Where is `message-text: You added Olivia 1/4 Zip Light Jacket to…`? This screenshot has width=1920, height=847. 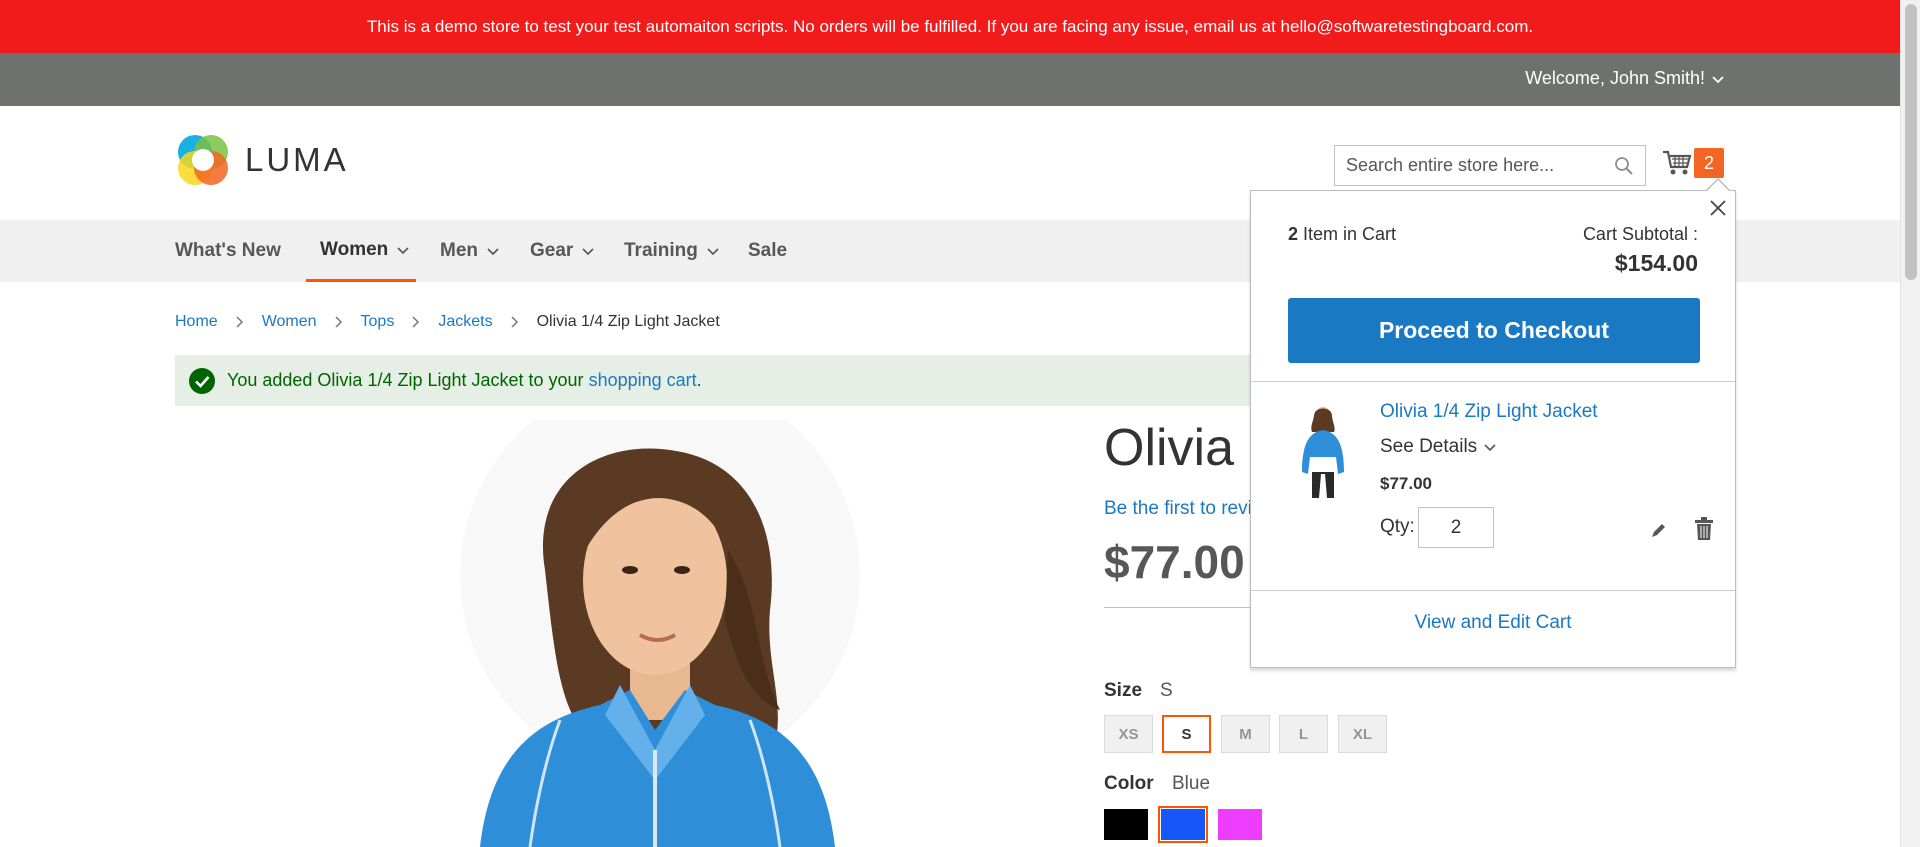
message-text: You added Olivia 1/4 Zip Light Jacket to… is located at coordinates (464, 380).